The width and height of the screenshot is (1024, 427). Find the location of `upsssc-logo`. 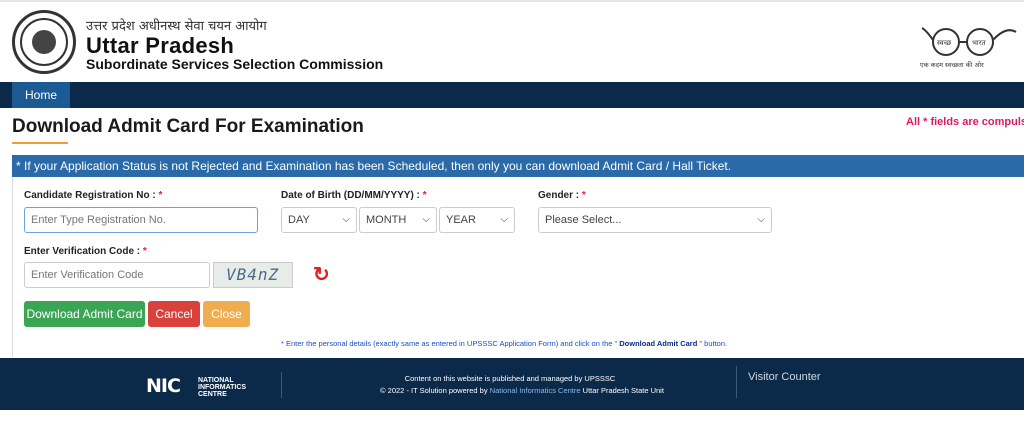

upsssc-logo is located at coordinates (44, 42).